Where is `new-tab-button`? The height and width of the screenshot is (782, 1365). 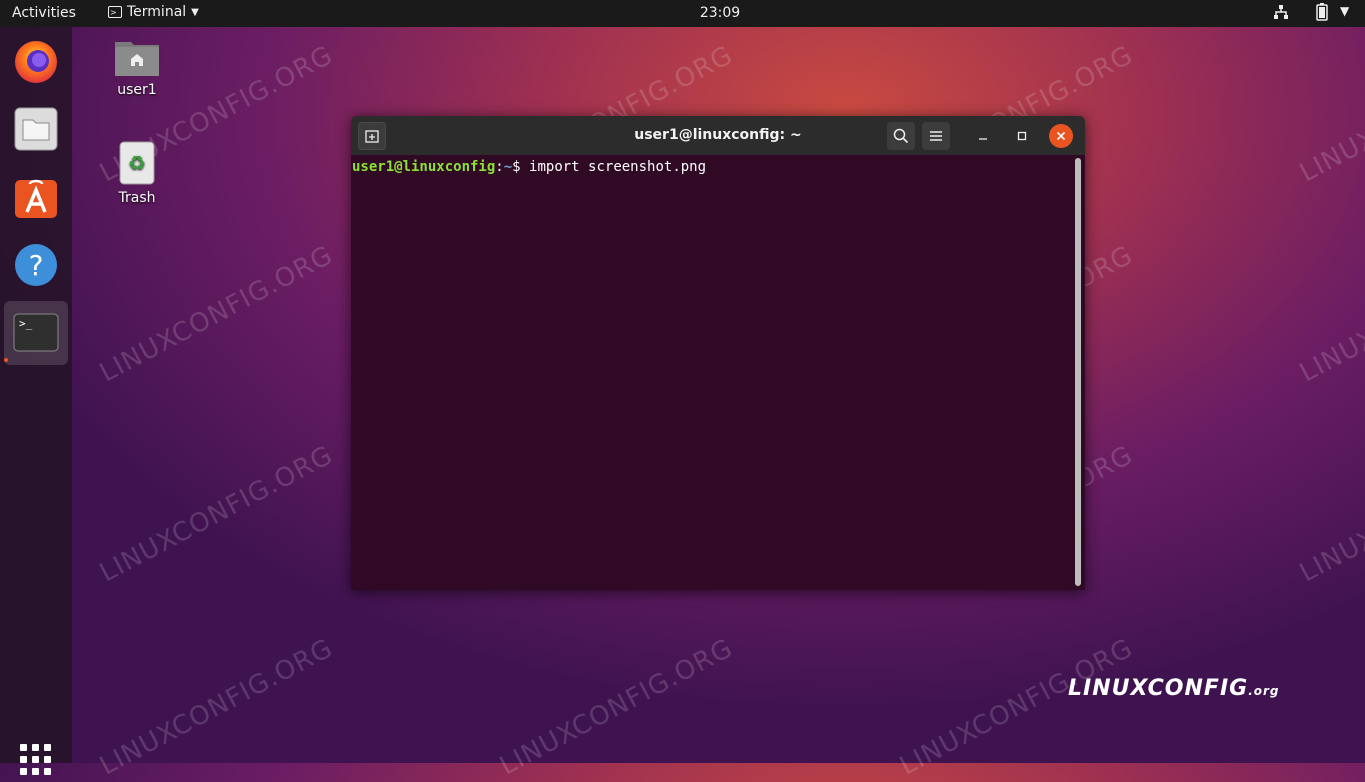
new-tab-button is located at coordinates (372, 136).